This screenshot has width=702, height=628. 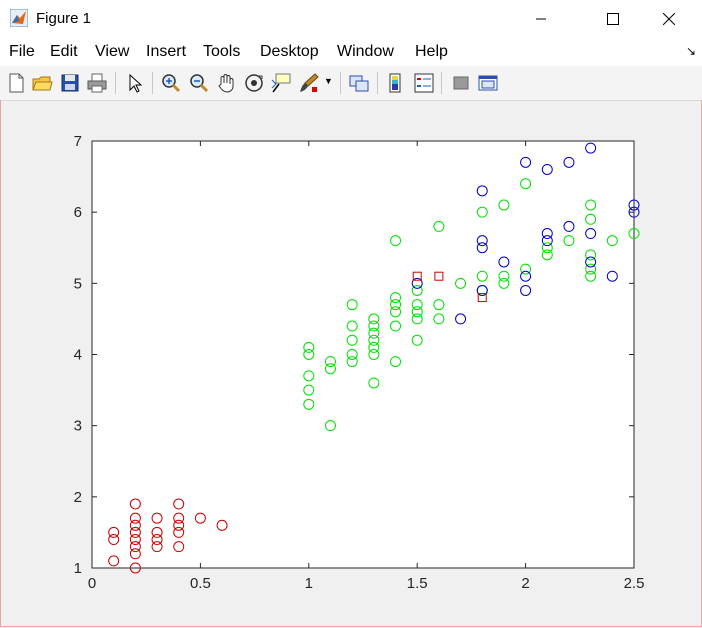 I want to click on y-tick-label: 2, so click(x=78, y=497).